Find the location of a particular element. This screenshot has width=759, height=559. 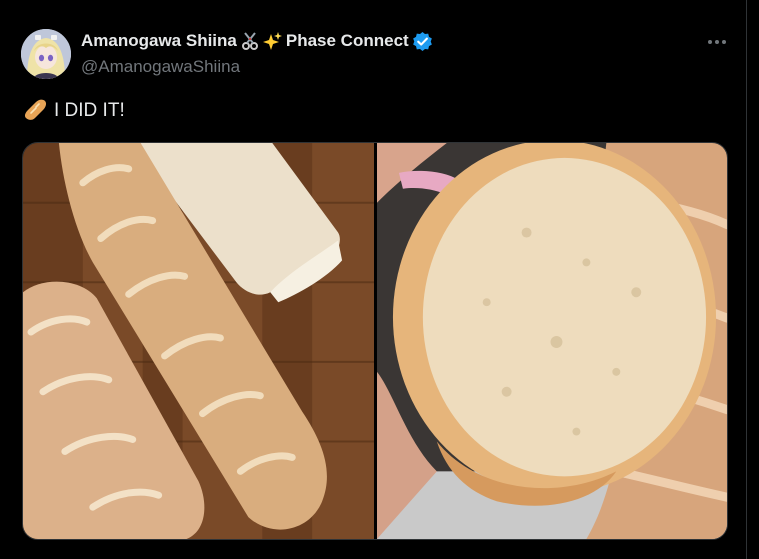

avatar-image is located at coordinates (46, 54).